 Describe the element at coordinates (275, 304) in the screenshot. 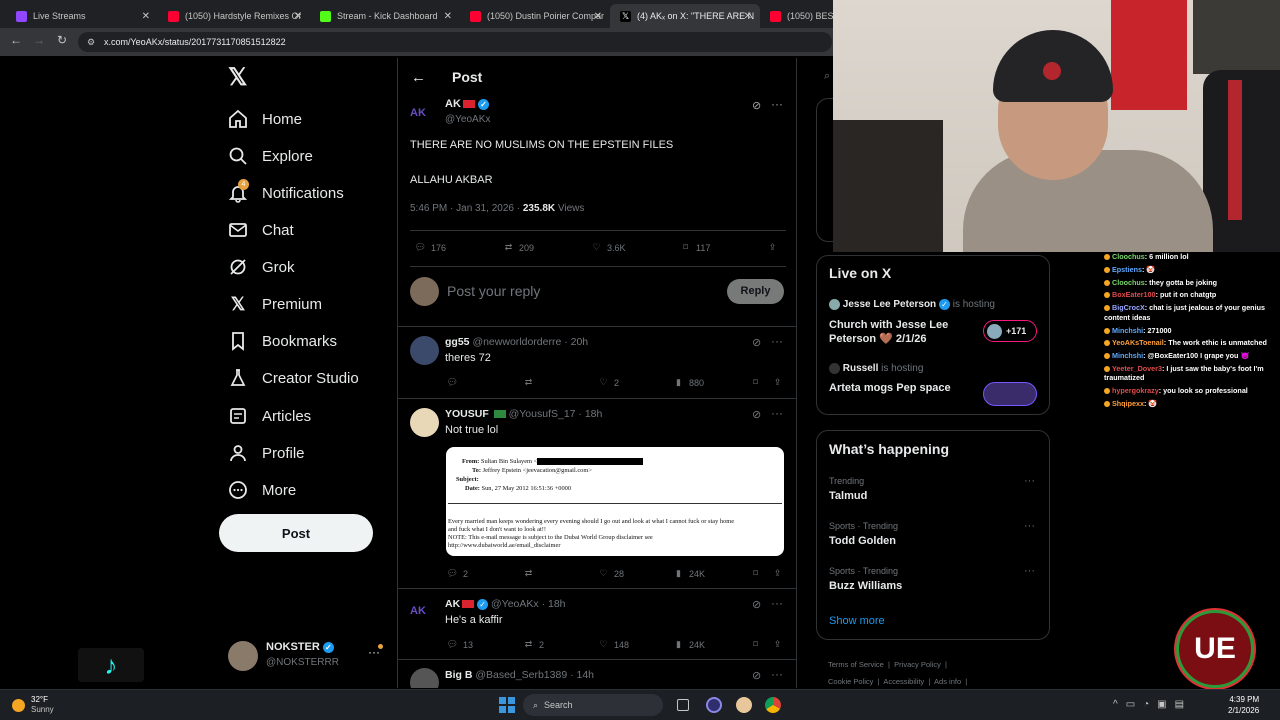

I see `nav-premium: 𝕏 Premium` at that location.